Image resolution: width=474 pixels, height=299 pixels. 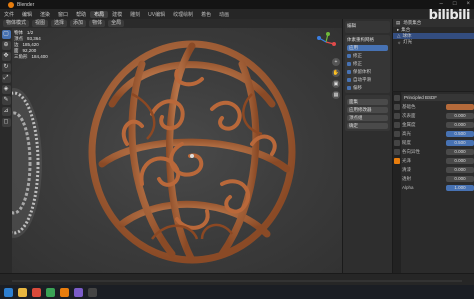 What do you see at coordinates (11, 4) in the screenshot?
I see `blender-logo-icon` at bounding box center [11, 4].